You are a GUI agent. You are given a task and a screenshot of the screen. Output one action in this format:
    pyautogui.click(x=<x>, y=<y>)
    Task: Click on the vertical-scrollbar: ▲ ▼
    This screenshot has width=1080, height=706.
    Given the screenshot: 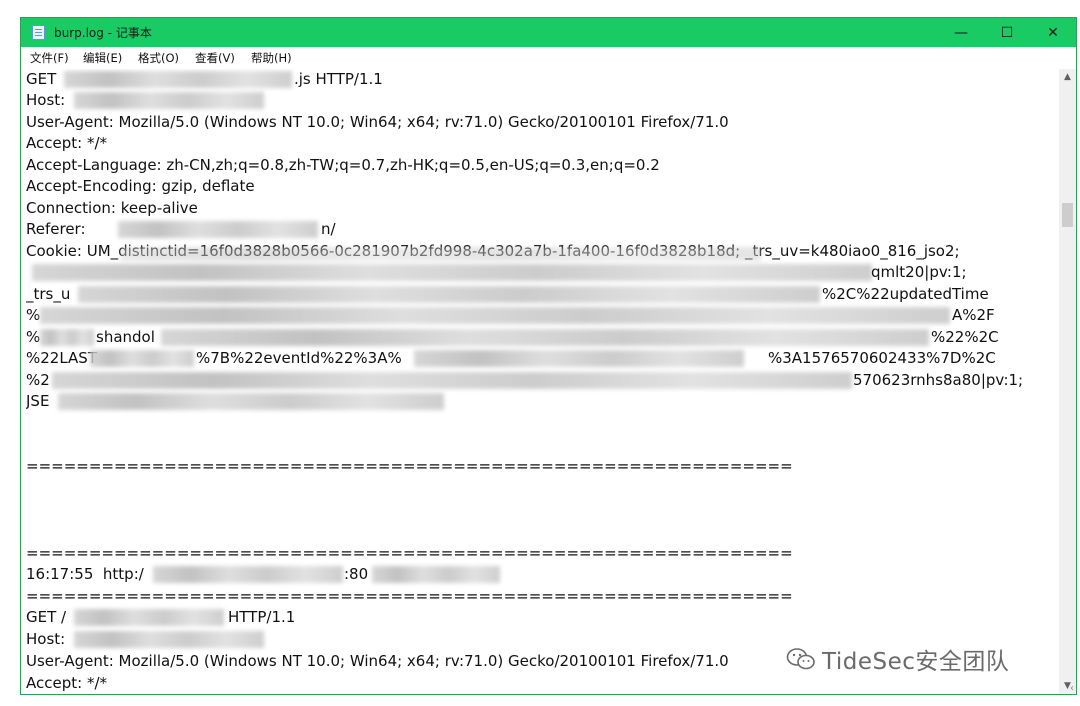 What is the action you would take?
    pyautogui.click(x=1067, y=381)
    